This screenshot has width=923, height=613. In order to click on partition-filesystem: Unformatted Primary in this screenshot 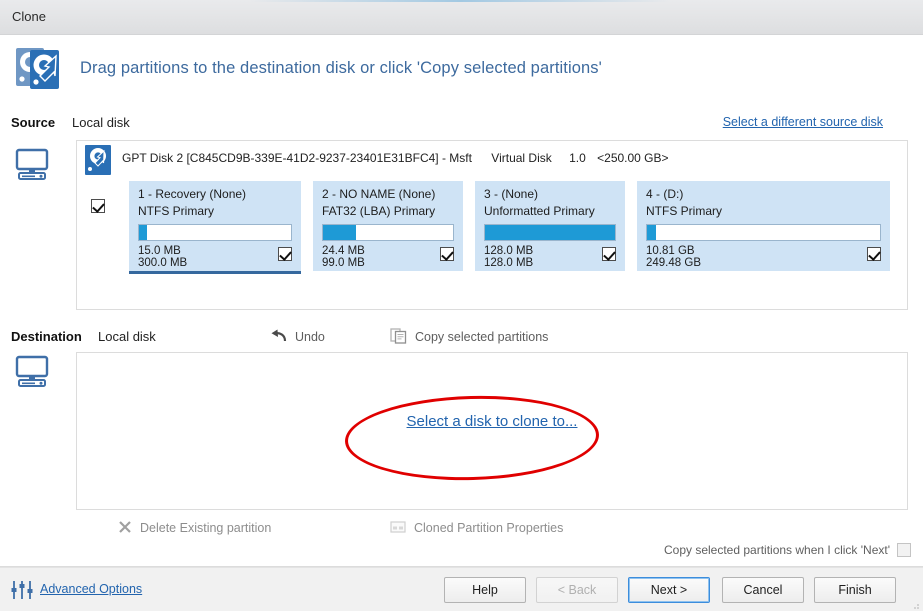, I will do `click(539, 211)`.